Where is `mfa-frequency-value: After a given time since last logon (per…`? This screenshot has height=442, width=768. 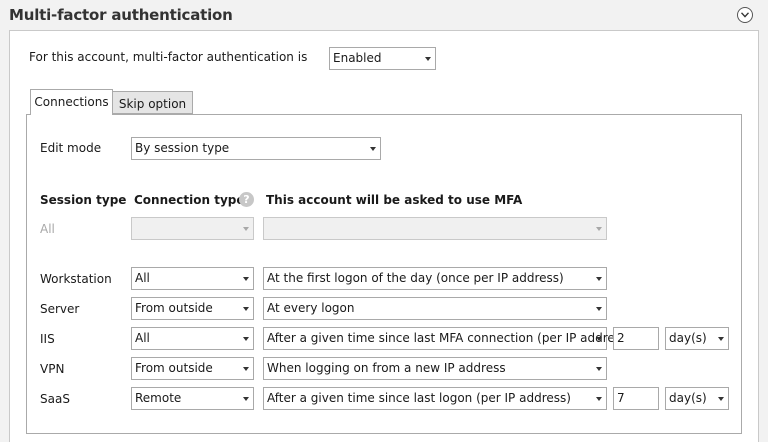
mfa-frequency-value: After a given time since last logon (per… is located at coordinates (419, 398).